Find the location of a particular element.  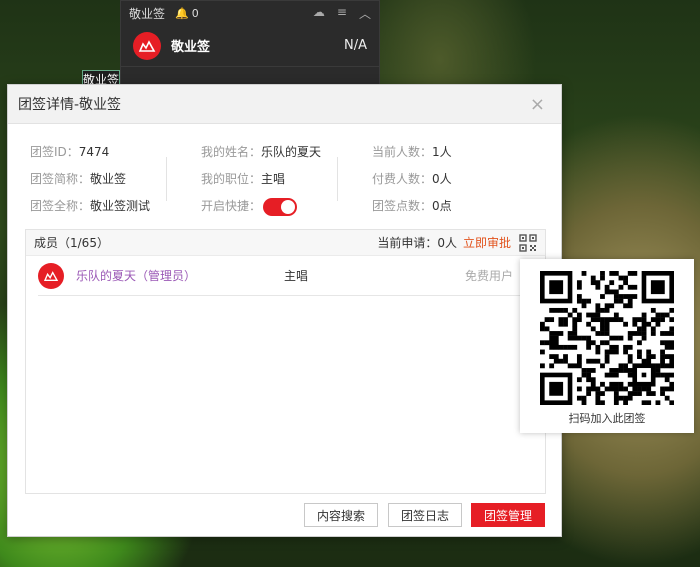

widget-group-row: 敬业签 N/A is located at coordinates (250, 46).